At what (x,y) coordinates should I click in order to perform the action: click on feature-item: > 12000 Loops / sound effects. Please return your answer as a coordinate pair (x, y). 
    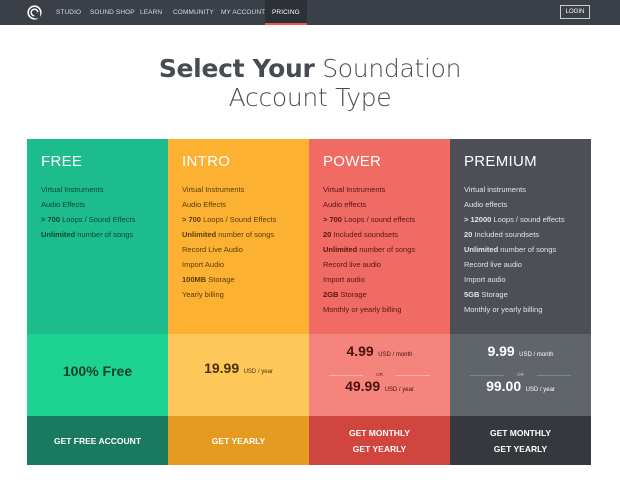
    Looking at the image, I should click on (514, 219).